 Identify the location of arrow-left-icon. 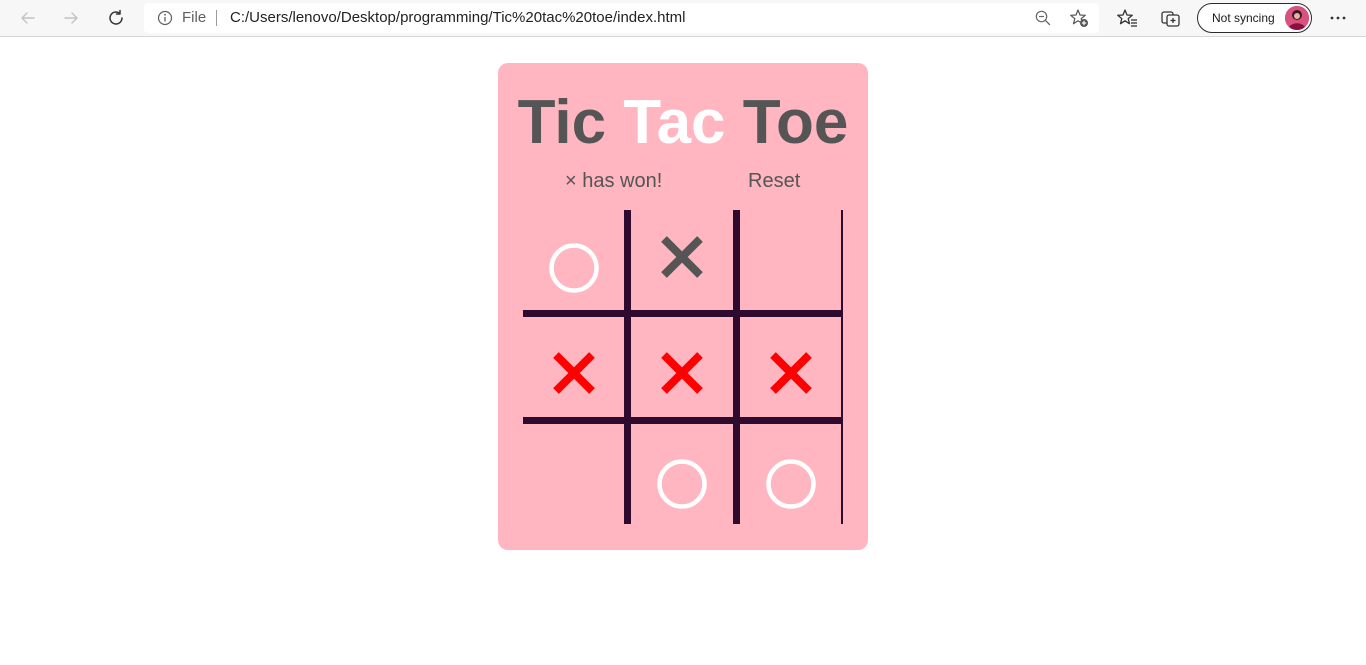
(28, 18).